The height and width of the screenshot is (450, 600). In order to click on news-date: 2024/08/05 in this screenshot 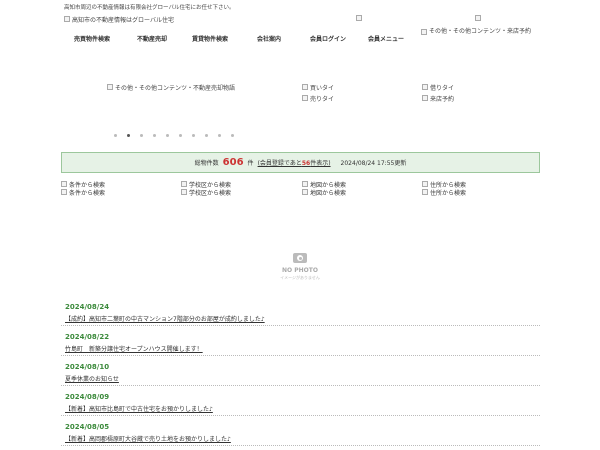, I will do `click(87, 427)`.